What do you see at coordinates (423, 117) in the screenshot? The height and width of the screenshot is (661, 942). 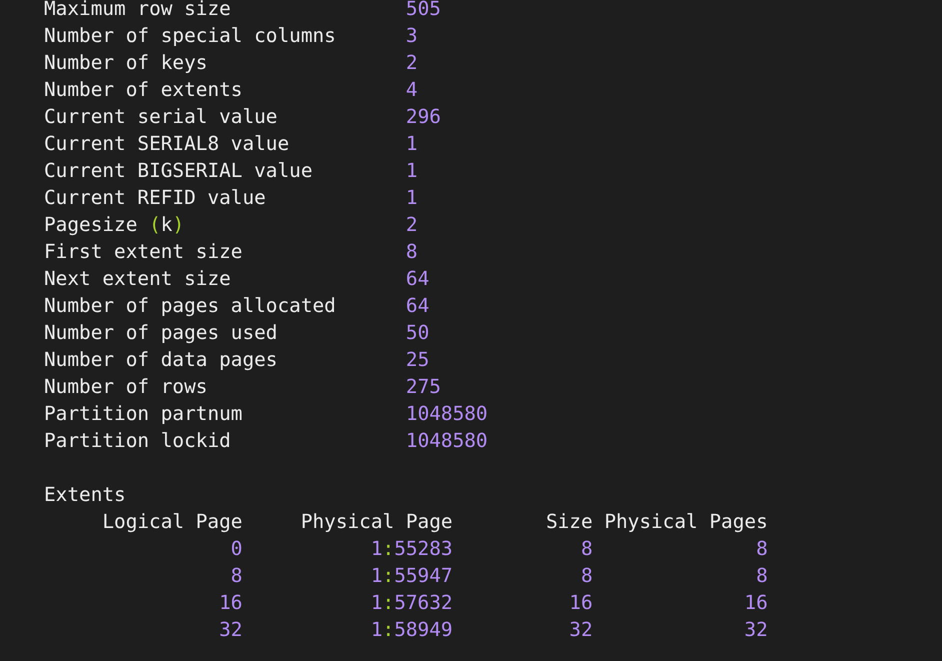 I see `field-value: 296` at bounding box center [423, 117].